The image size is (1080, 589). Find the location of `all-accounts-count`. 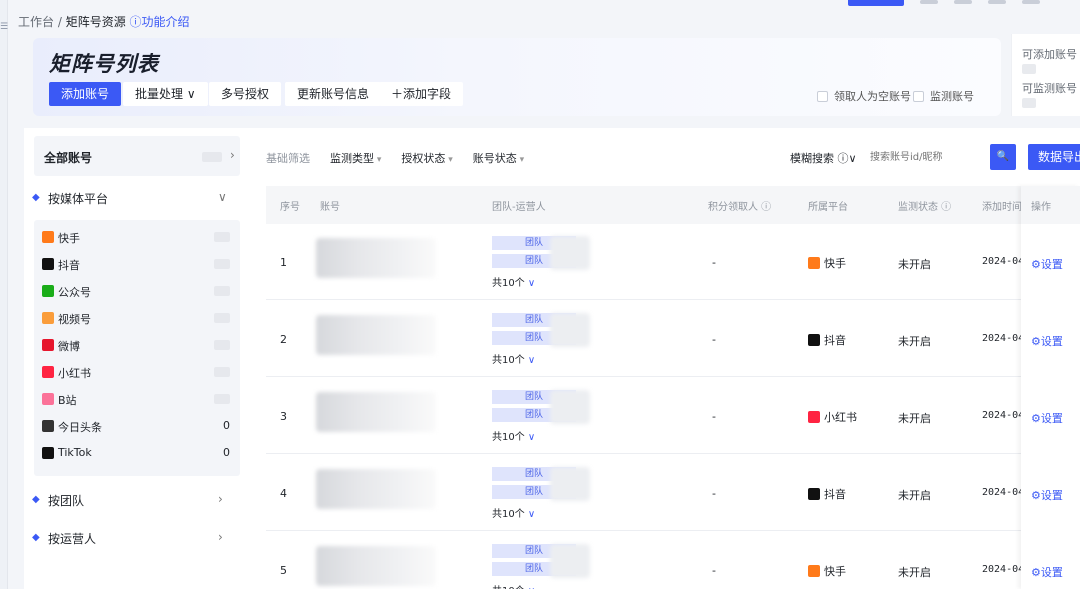

all-accounts-count is located at coordinates (212, 157).